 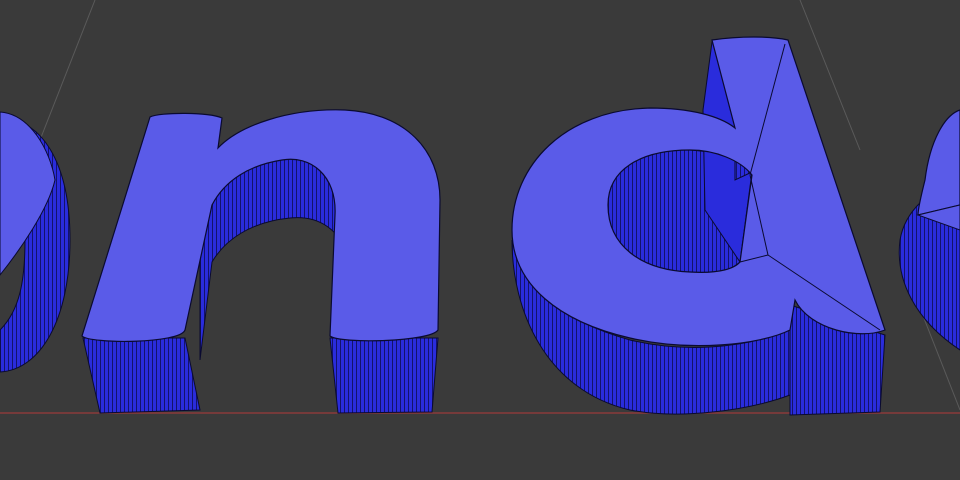 What do you see at coordinates (384, 375) in the screenshot?
I see `glyph-n-side-right-stem` at bounding box center [384, 375].